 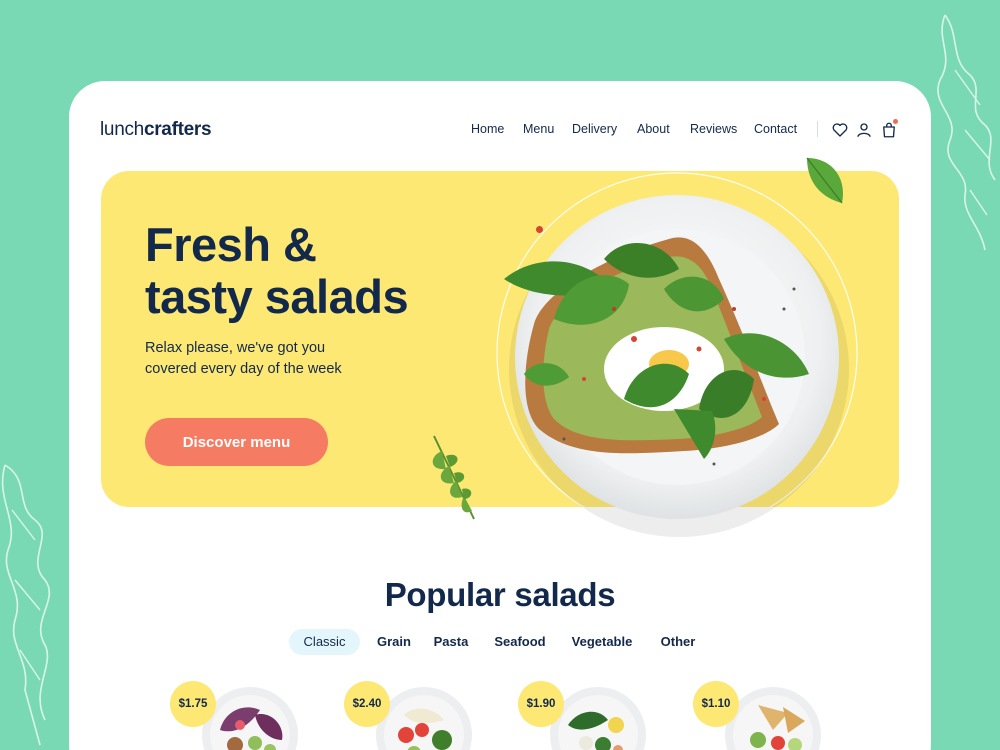 What do you see at coordinates (824, 180) in the screenshot?
I see `floating-basil-leaf-icon` at bounding box center [824, 180].